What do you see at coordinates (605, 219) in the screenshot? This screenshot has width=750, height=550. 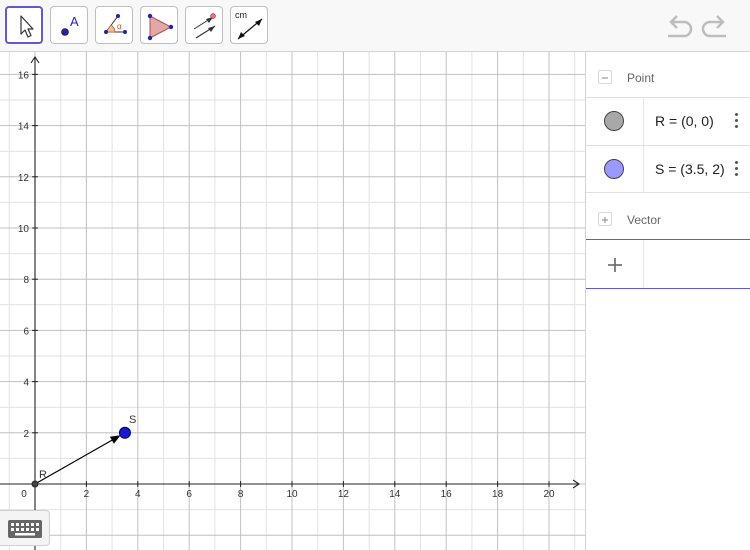 I see `plus-icon` at bounding box center [605, 219].